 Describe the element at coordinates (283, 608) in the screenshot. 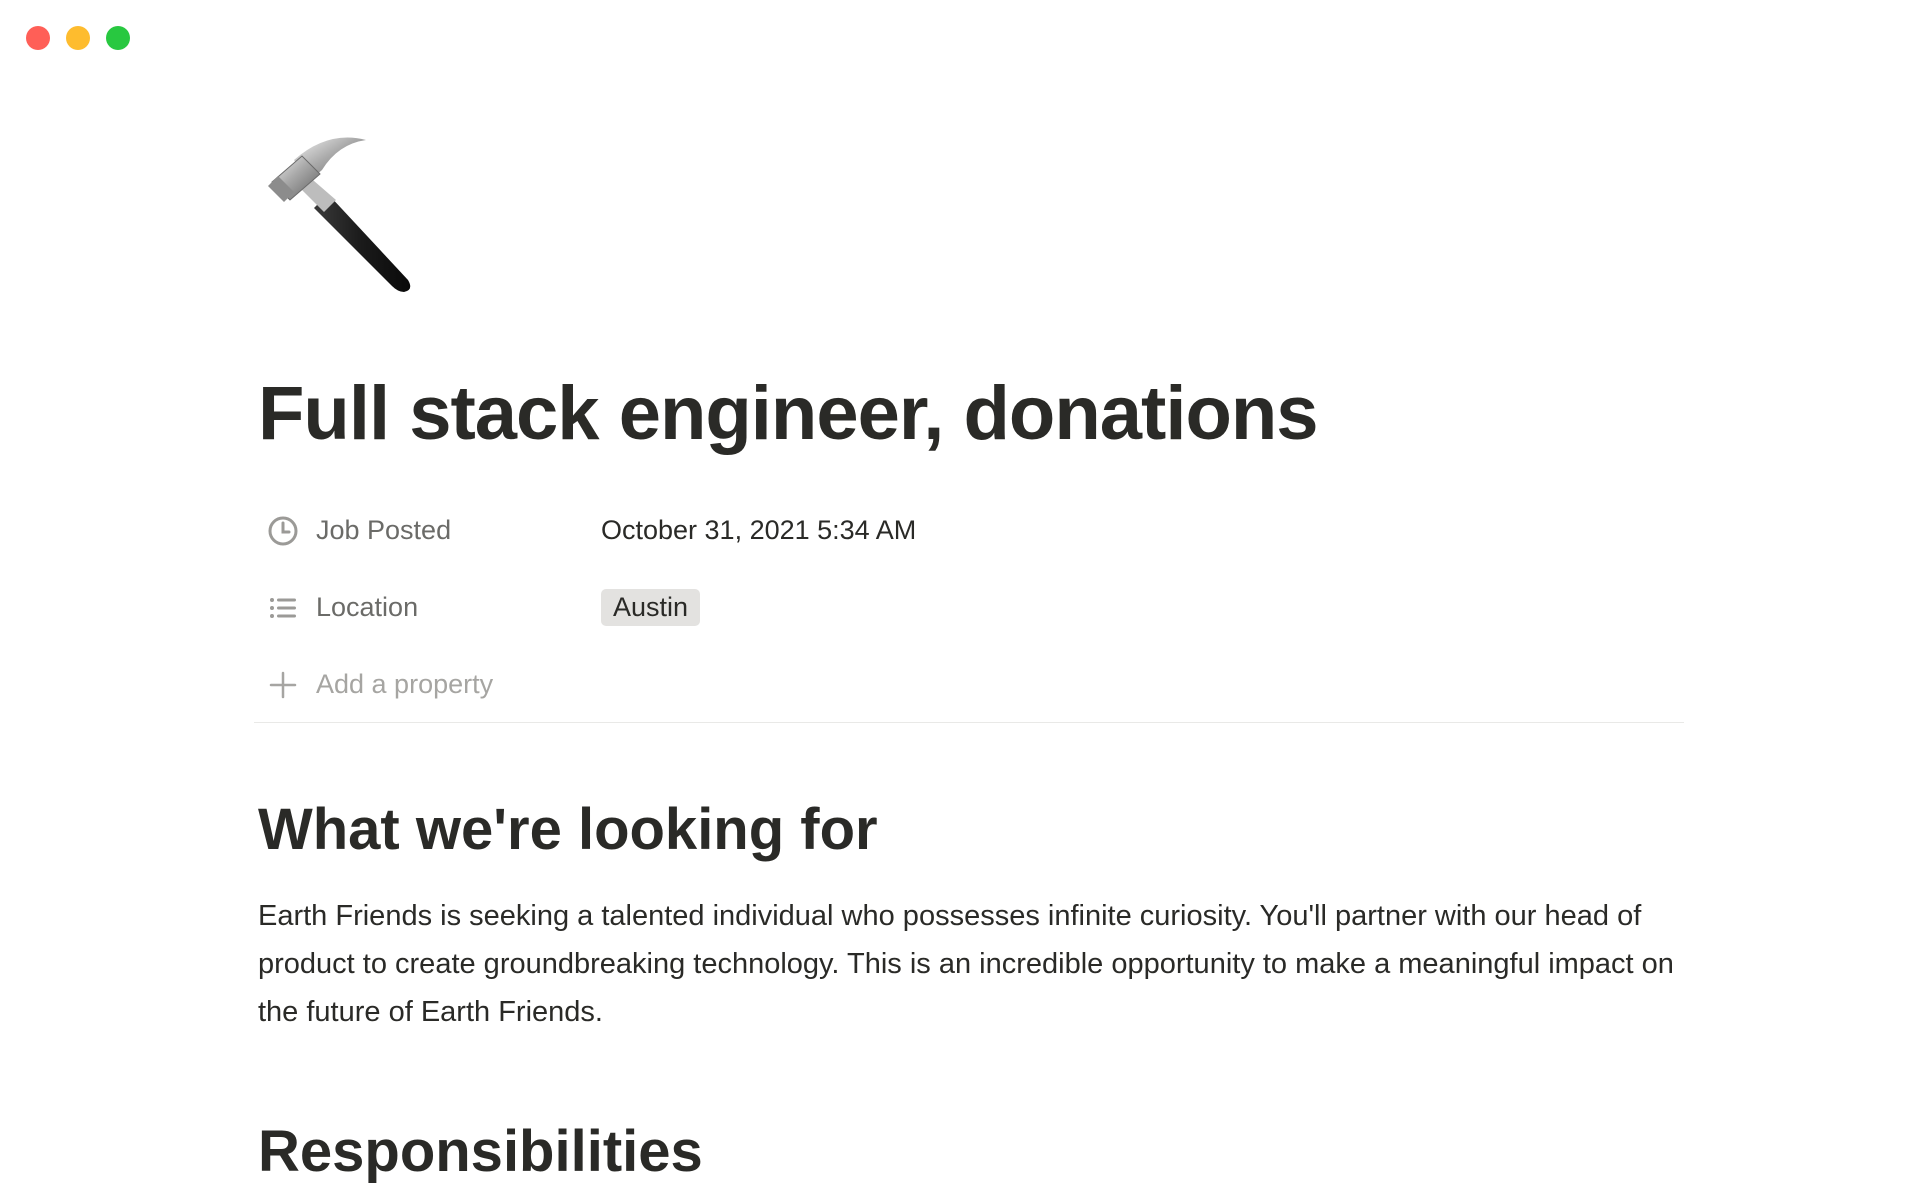

I see `list-icon` at that location.